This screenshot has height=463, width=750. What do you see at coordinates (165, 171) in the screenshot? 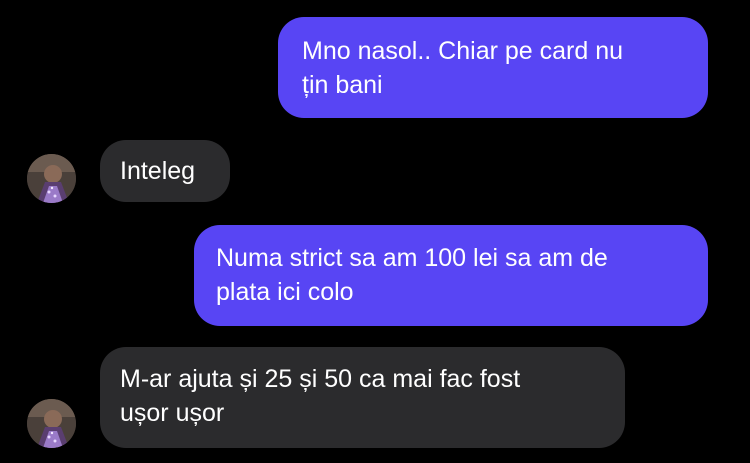
I see `incoming-message-bubble: Inteleg` at bounding box center [165, 171].